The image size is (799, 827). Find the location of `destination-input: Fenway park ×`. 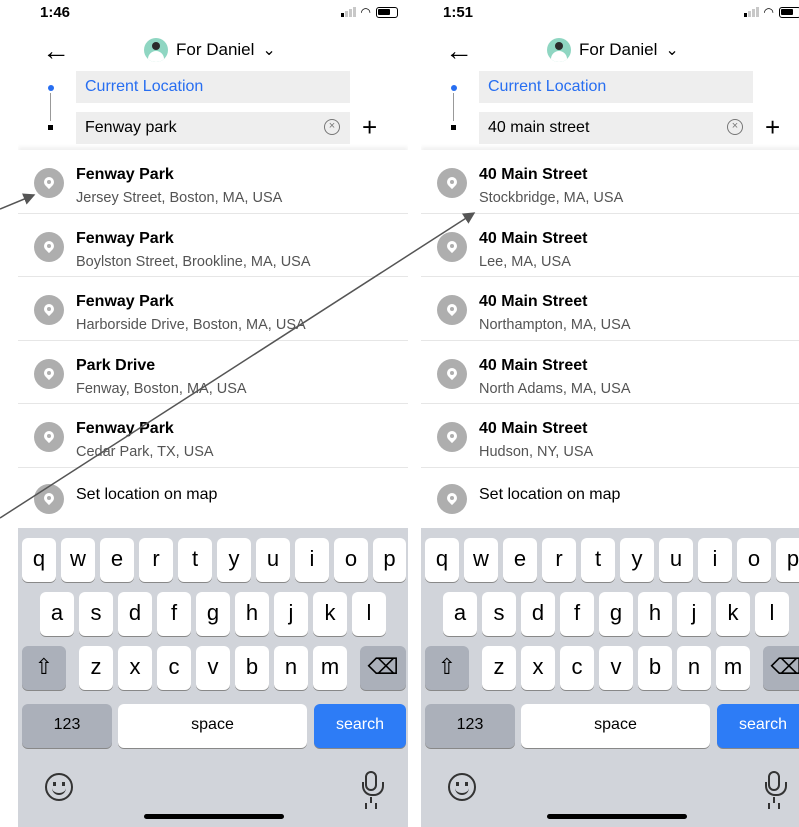

destination-input: Fenway park × is located at coordinates (213, 128).